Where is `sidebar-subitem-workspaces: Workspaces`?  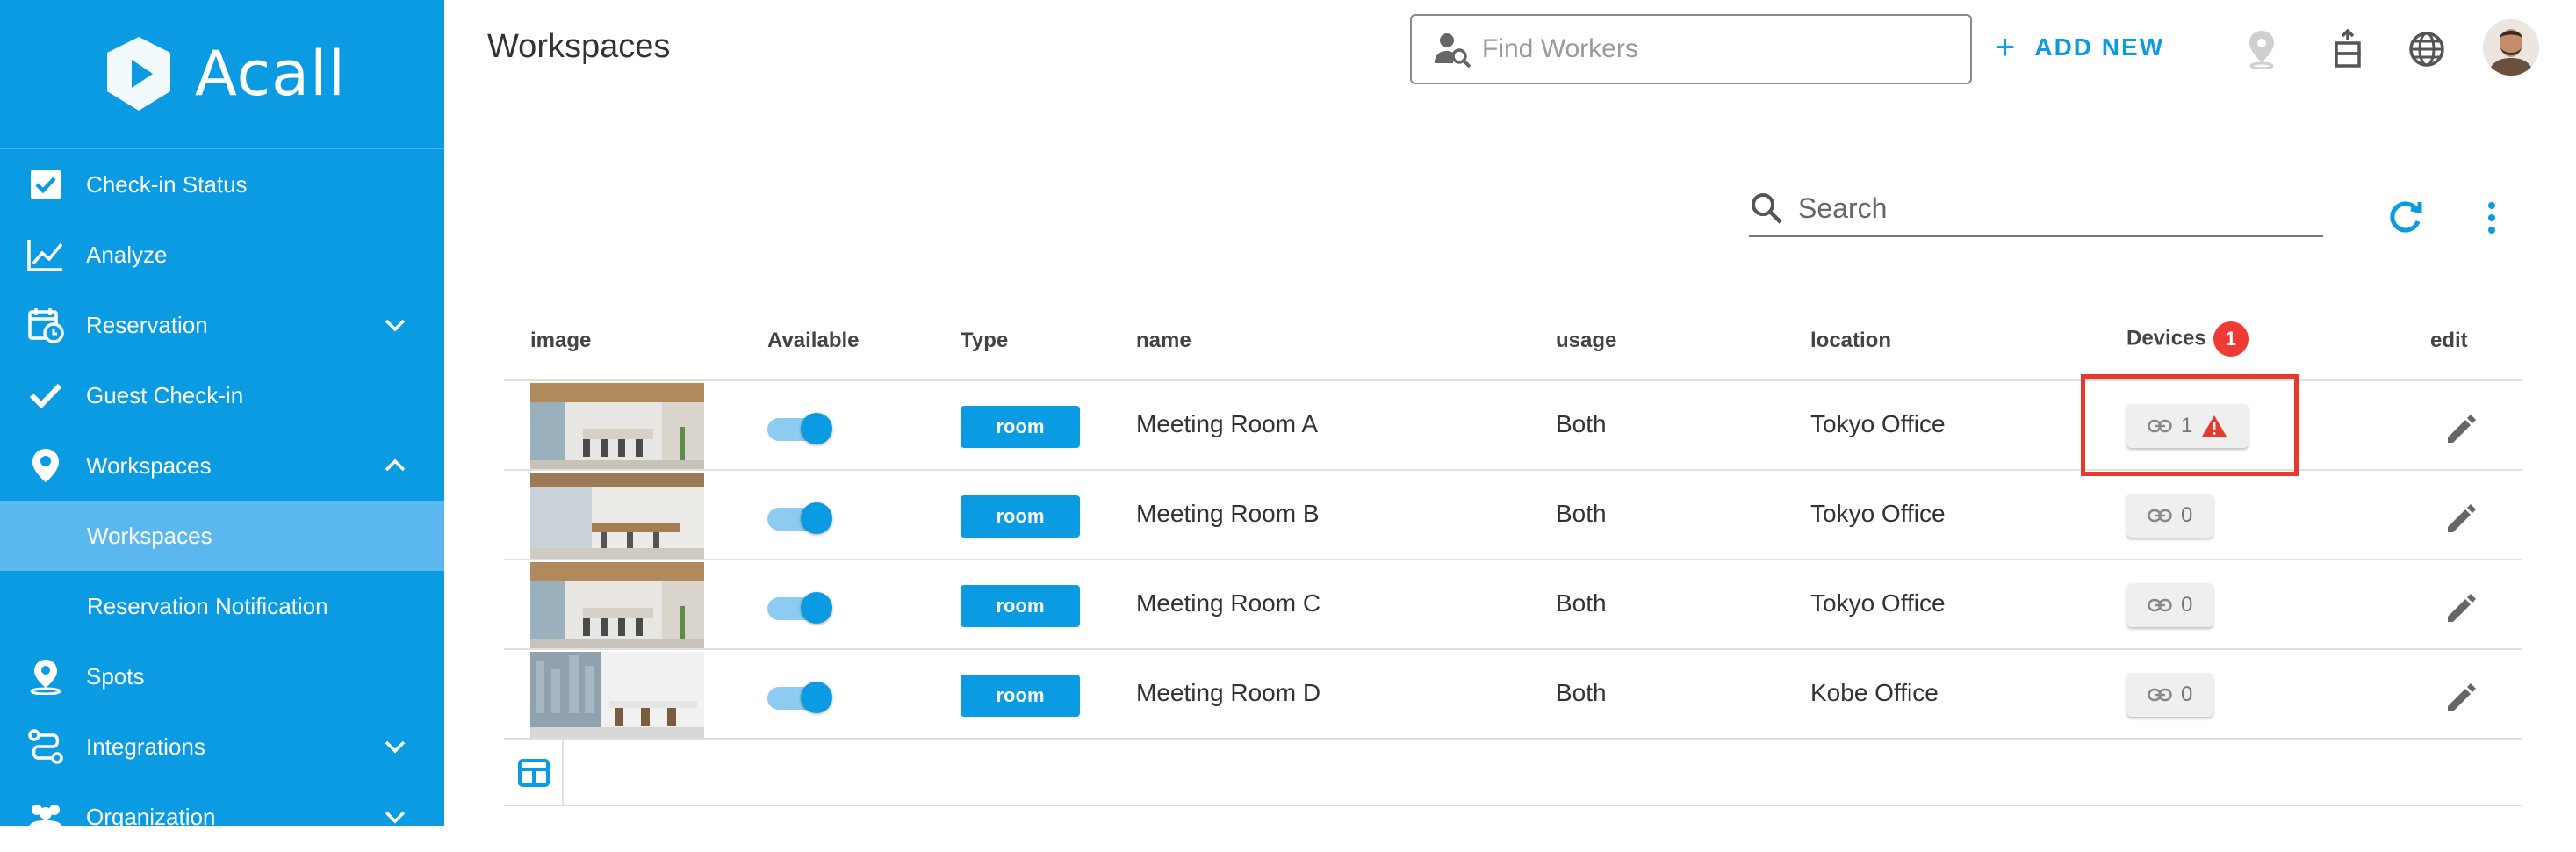 sidebar-subitem-workspaces: Workspaces is located at coordinates (222, 536).